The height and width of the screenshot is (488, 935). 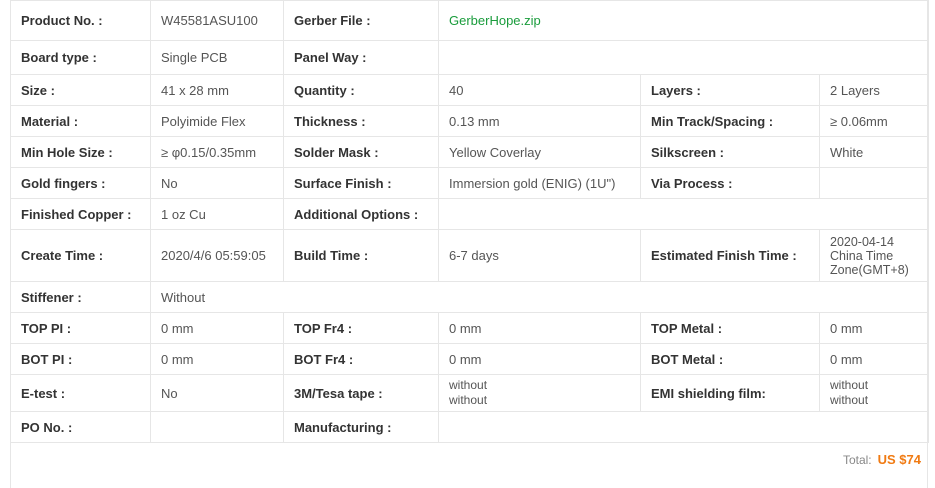 I want to click on estimated-finish-time-value: 2020-04-14 China Time Zone(GMT+8), so click(x=874, y=255).